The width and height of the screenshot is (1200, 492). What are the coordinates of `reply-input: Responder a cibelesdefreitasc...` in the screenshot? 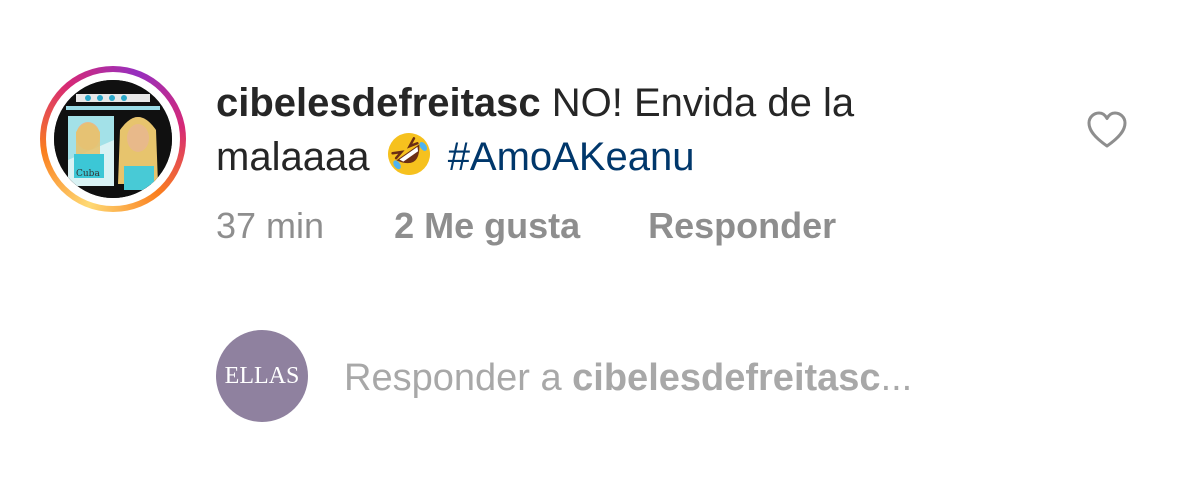 It's located at (724, 378).